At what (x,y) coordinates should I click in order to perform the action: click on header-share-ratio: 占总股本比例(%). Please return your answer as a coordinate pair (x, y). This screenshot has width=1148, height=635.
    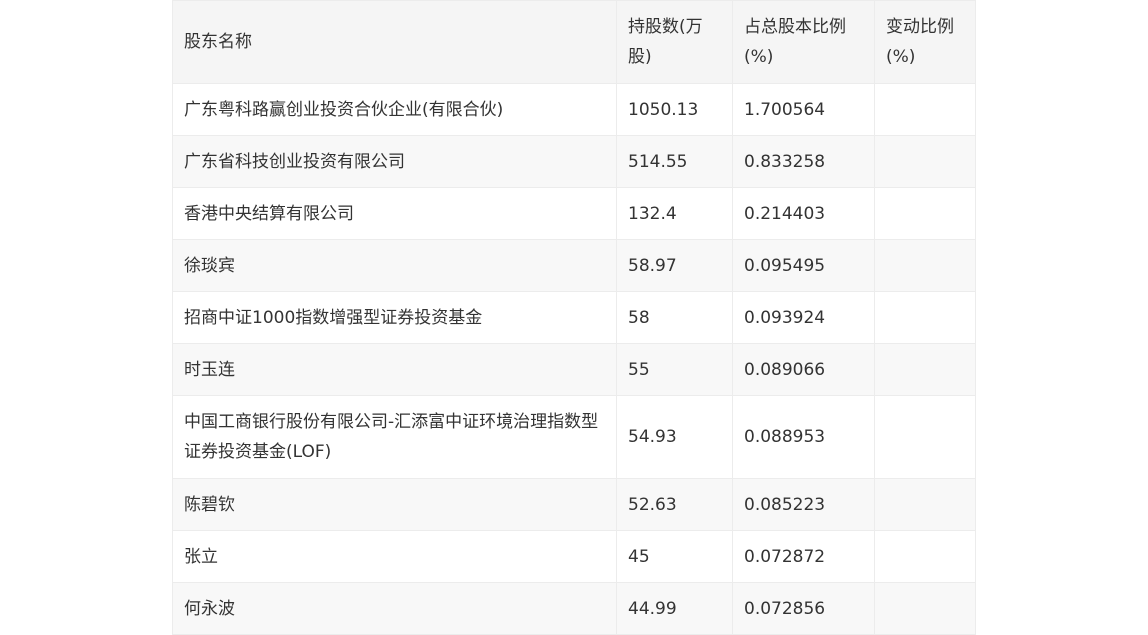
    Looking at the image, I should click on (803, 42).